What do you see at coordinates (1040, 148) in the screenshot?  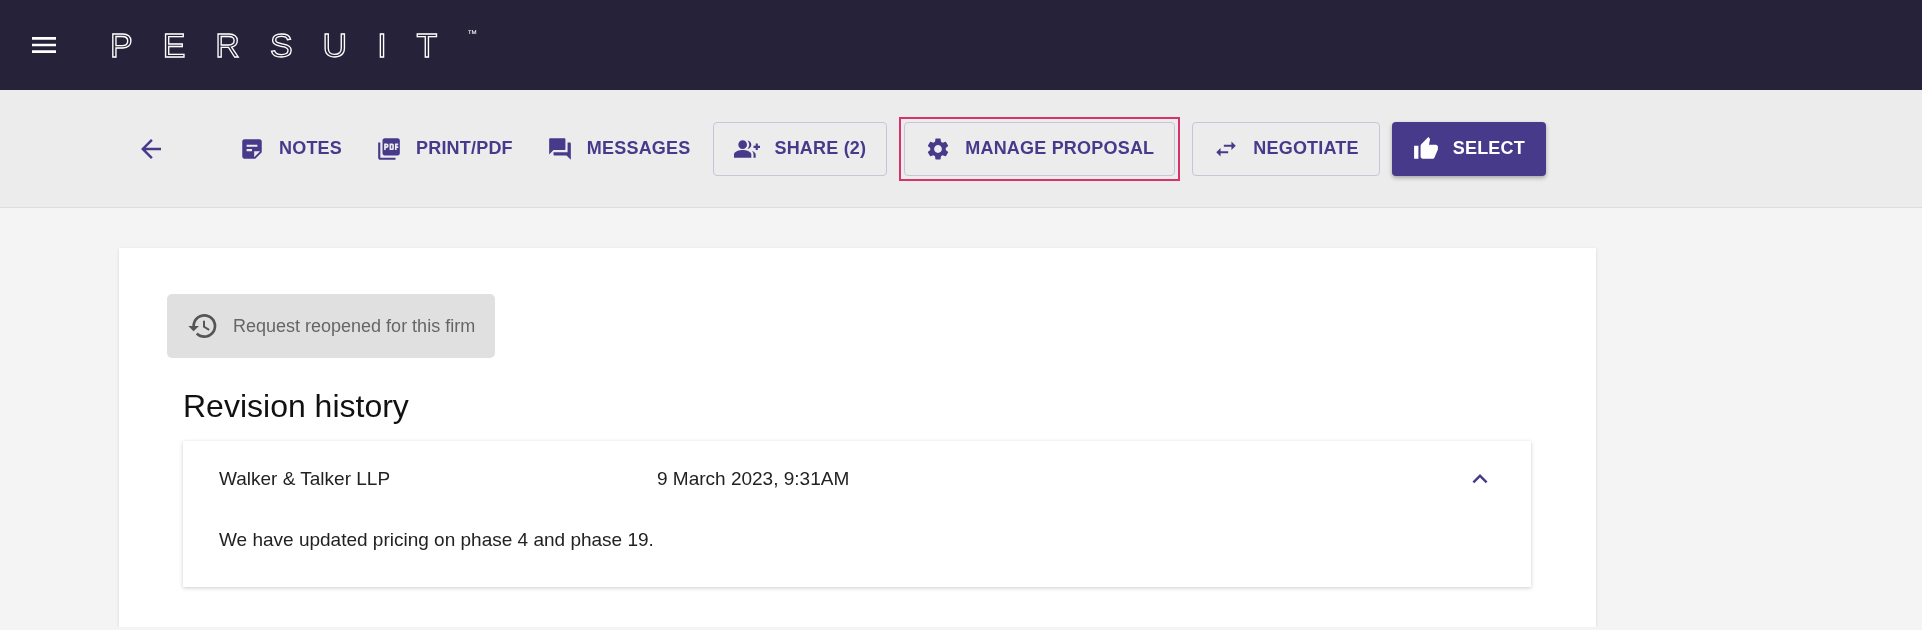 I see `toolbar-button: MANAGE PROPOSAL` at bounding box center [1040, 148].